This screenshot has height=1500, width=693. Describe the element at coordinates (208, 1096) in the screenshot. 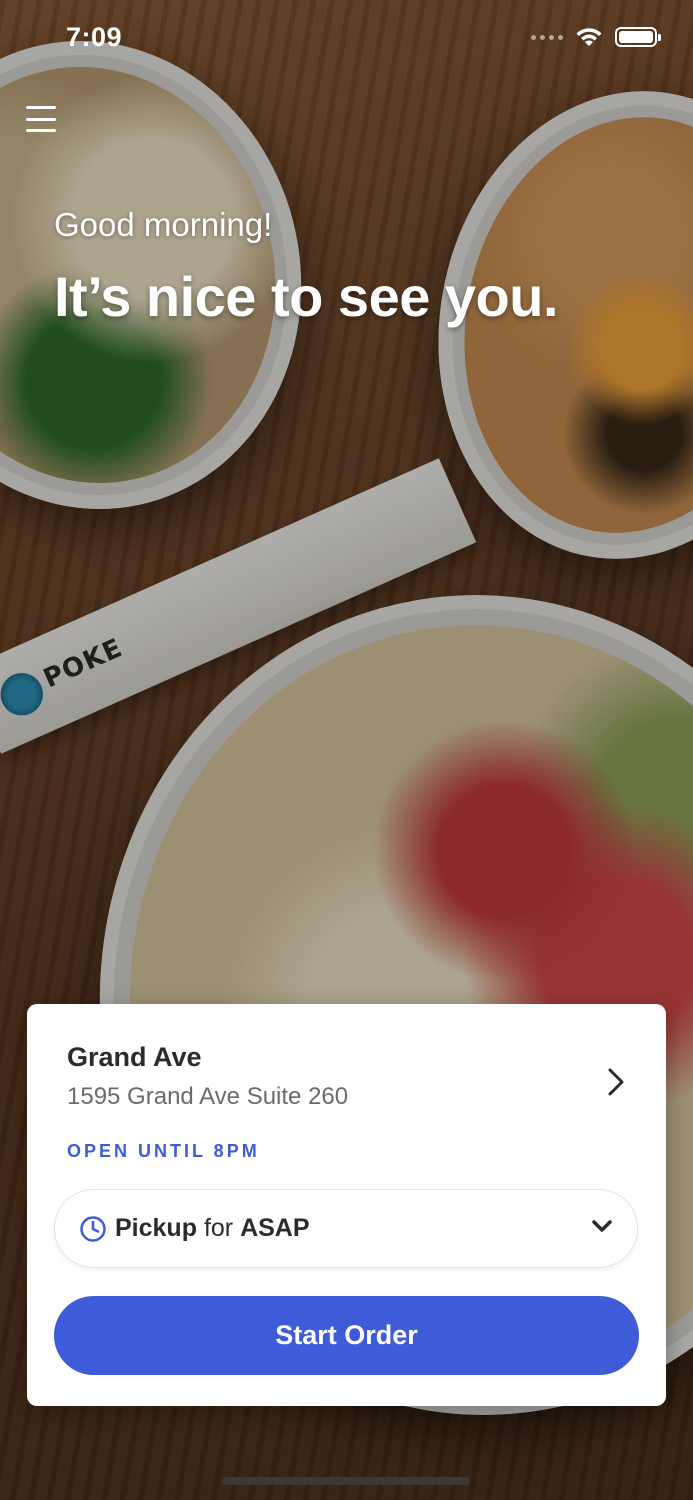

I see `location-address: 1595 Grand Ave Suite 260` at that location.